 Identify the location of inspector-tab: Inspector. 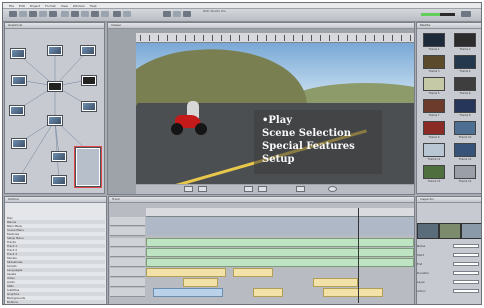
(449, 200).